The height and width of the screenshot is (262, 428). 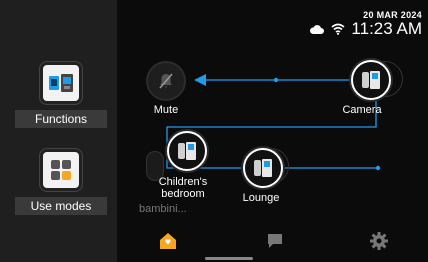 I want to click on camera-label: Camera, so click(x=362, y=110).